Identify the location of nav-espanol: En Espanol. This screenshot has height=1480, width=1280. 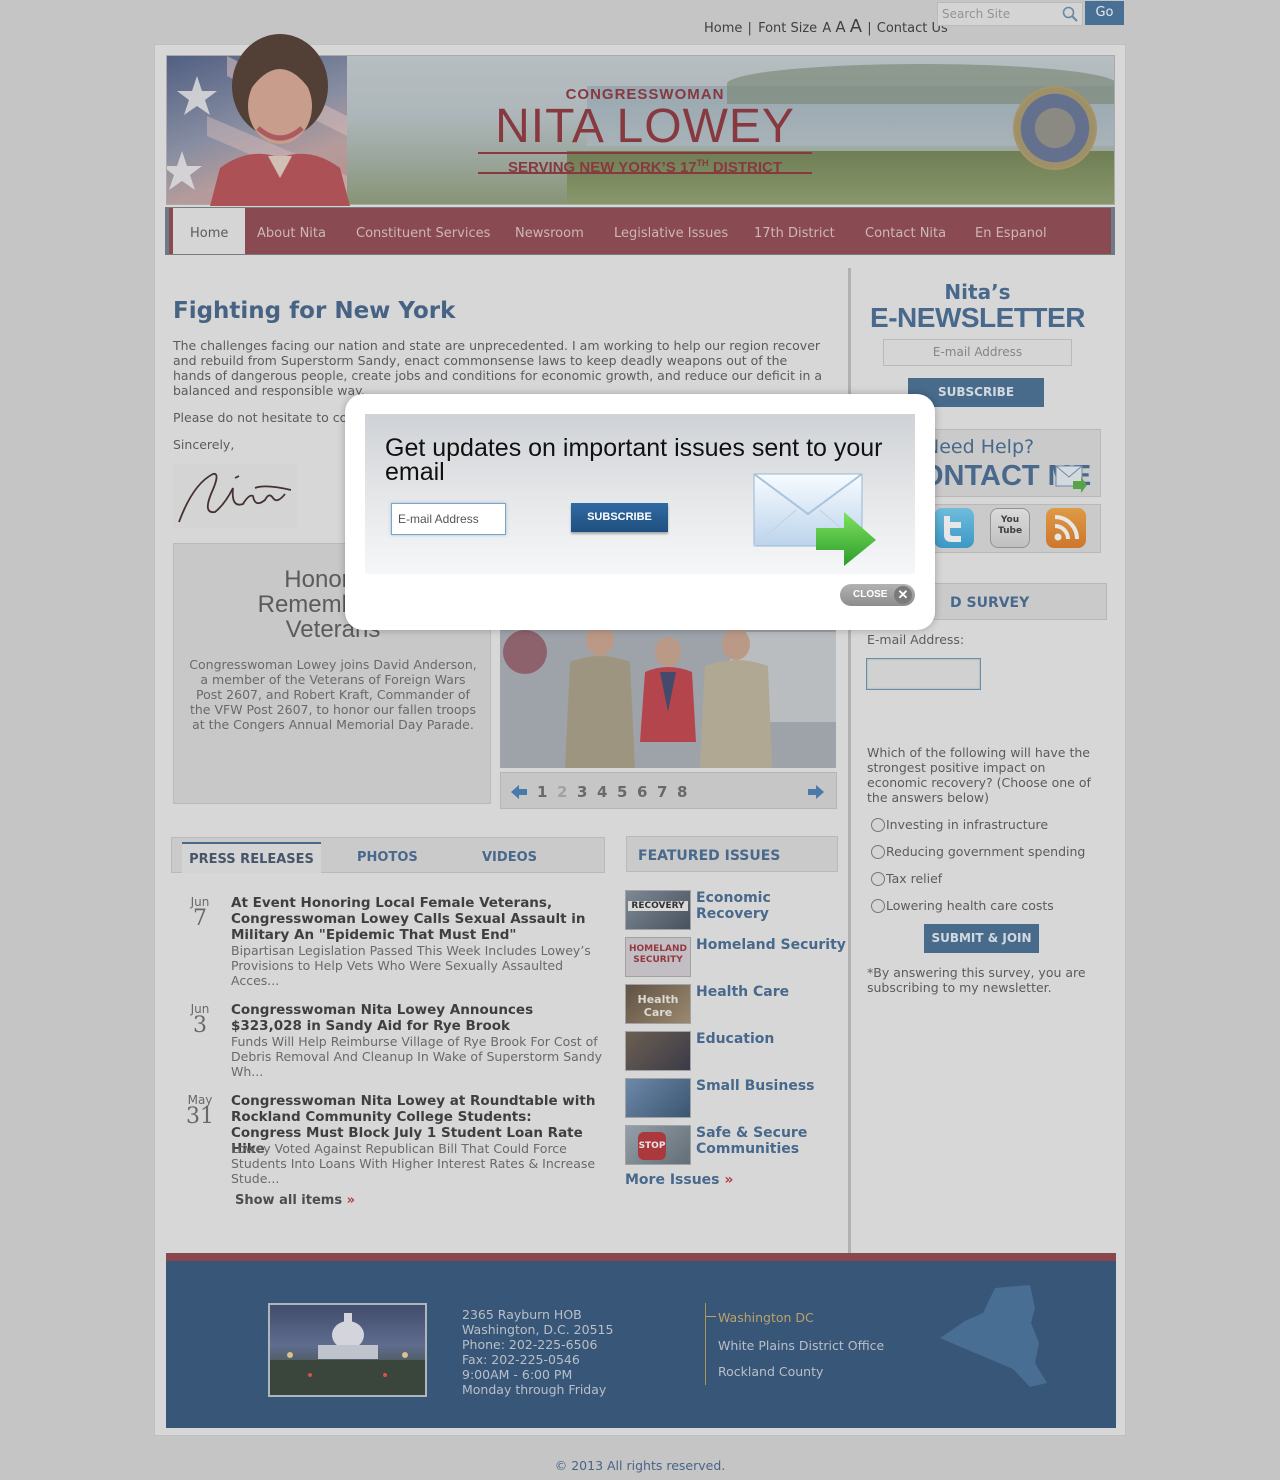
(1011, 231).